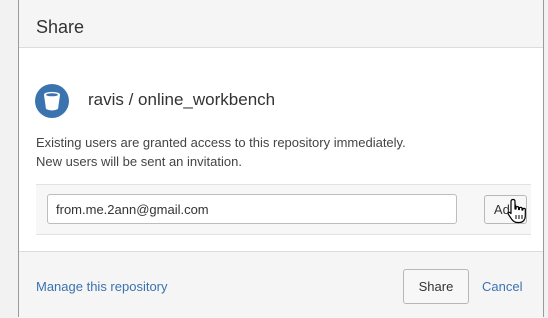  I want to click on manage-repository-link: Manage this repository, so click(102, 286).